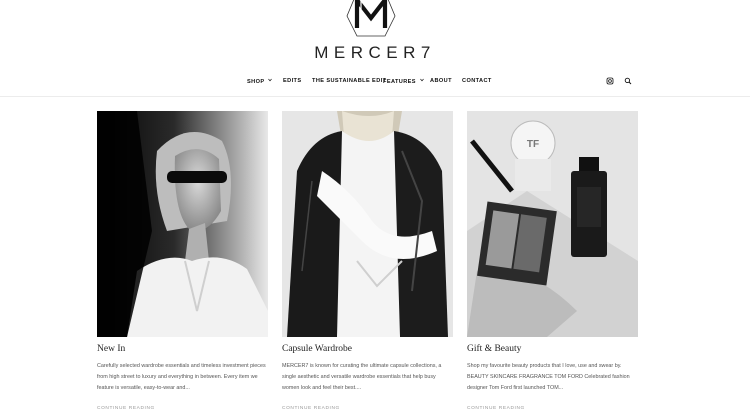 This screenshot has height=420, width=750. I want to click on nav-item-shop: SHOP, so click(260, 81).